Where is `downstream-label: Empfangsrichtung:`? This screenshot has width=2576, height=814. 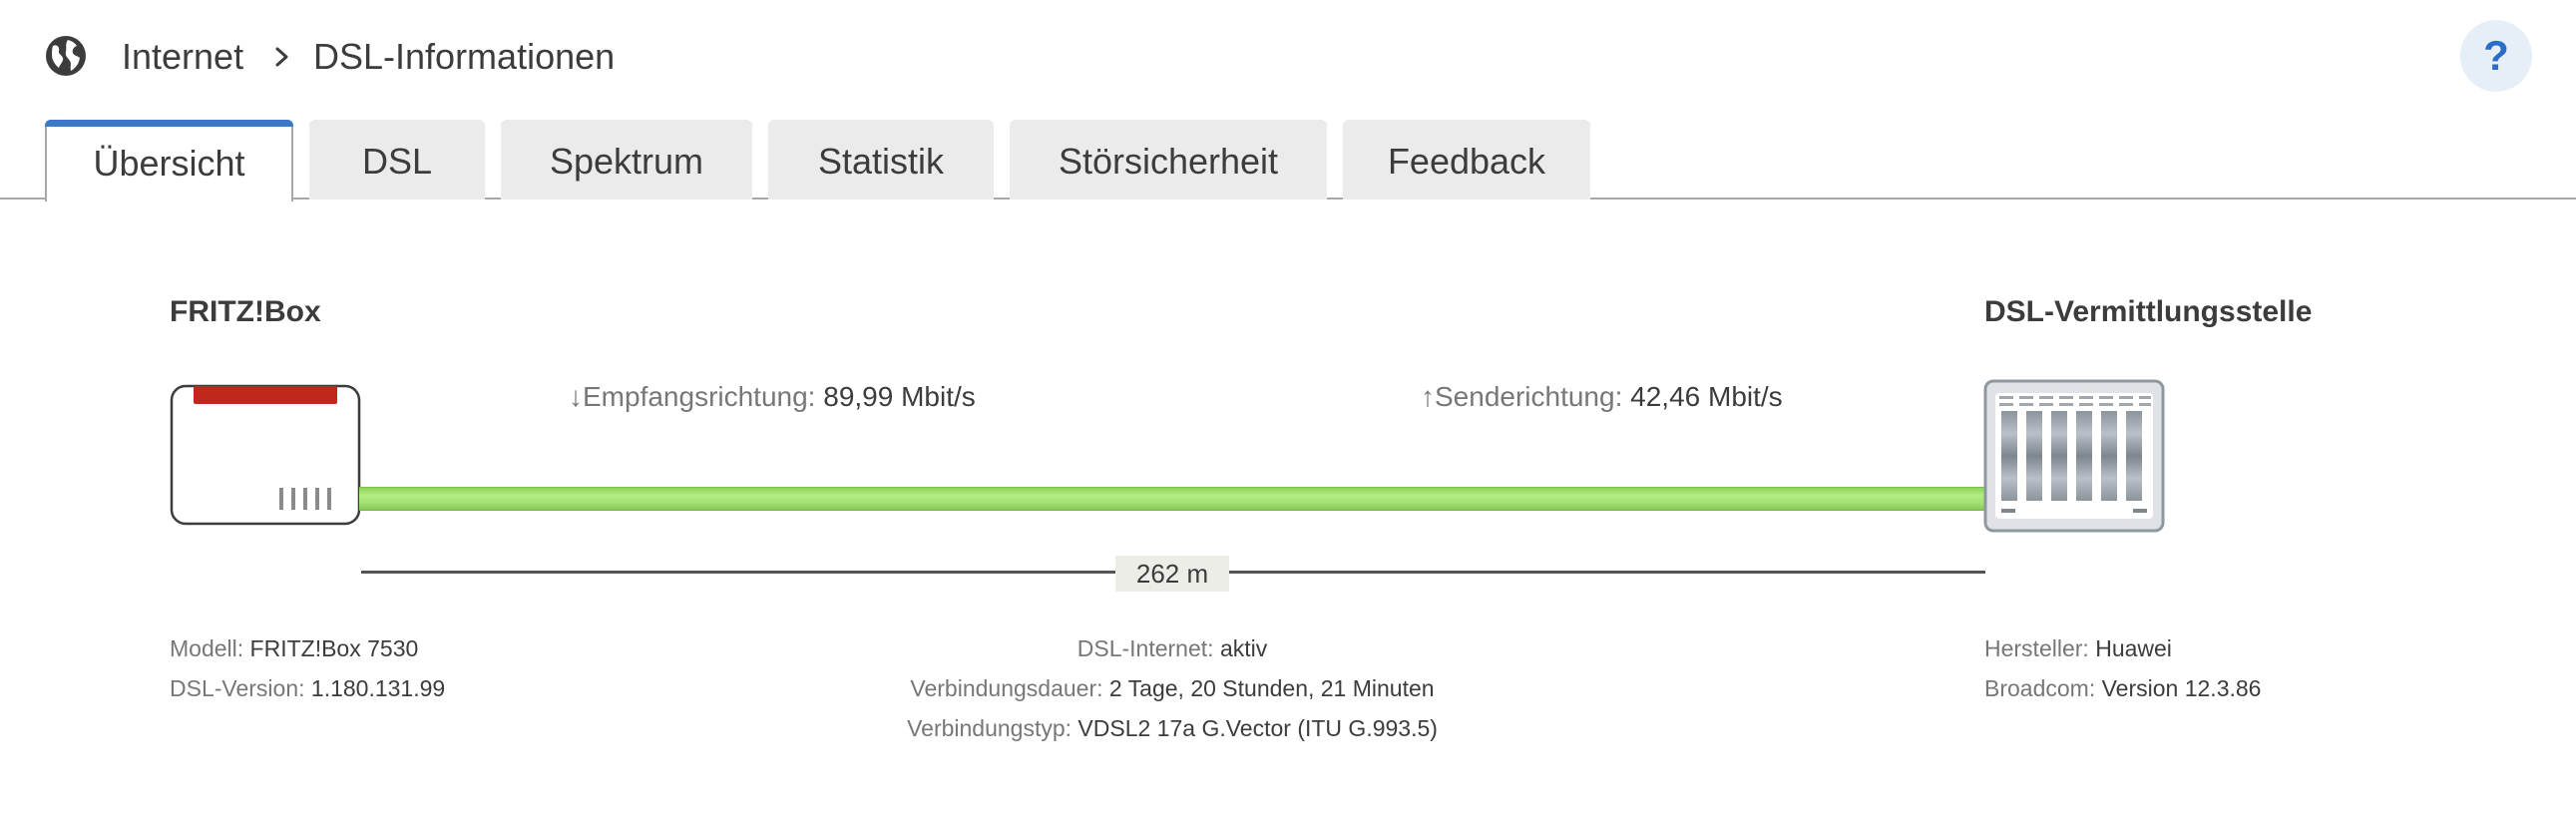 downstream-label: Empfangsrichtung: is located at coordinates (699, 396).